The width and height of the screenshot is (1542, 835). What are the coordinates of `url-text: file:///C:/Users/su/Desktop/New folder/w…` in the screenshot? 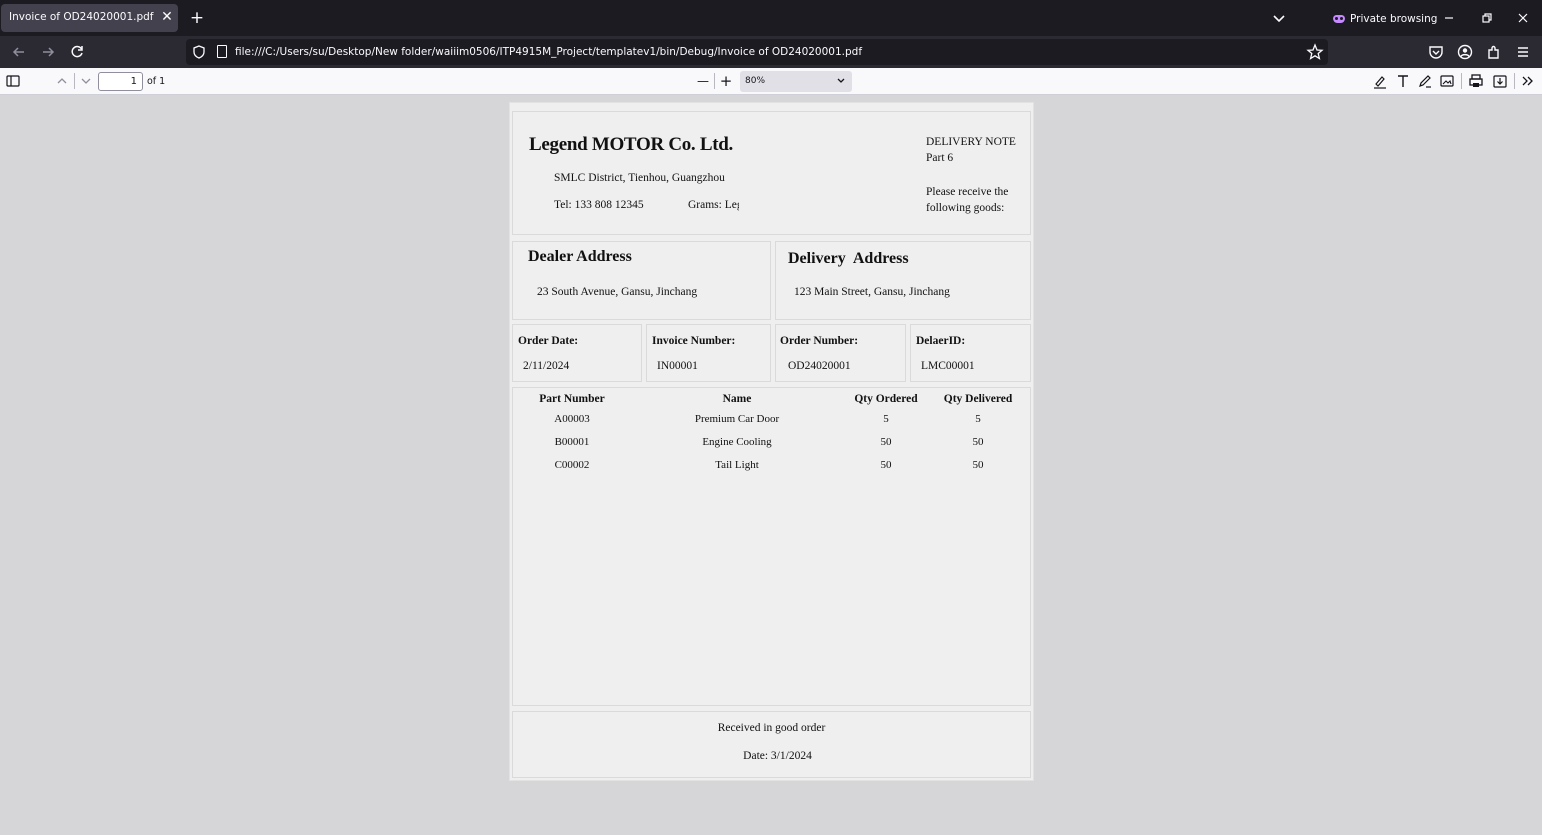 It's located at (548, 52).